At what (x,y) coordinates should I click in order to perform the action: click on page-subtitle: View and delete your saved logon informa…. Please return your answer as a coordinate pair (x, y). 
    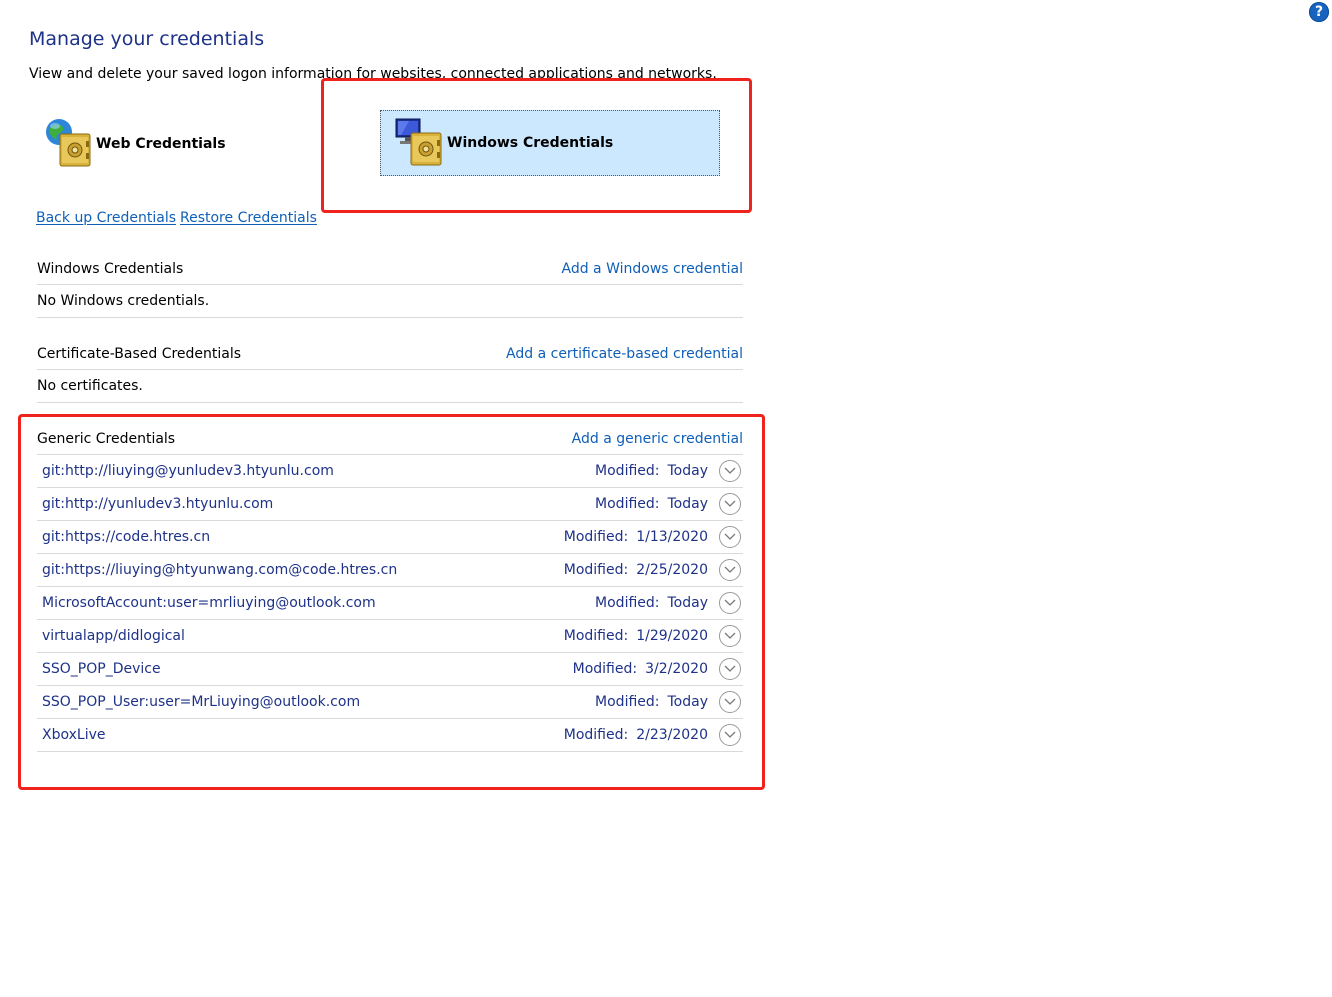
    Looking at the image, I should click on (373, 74).